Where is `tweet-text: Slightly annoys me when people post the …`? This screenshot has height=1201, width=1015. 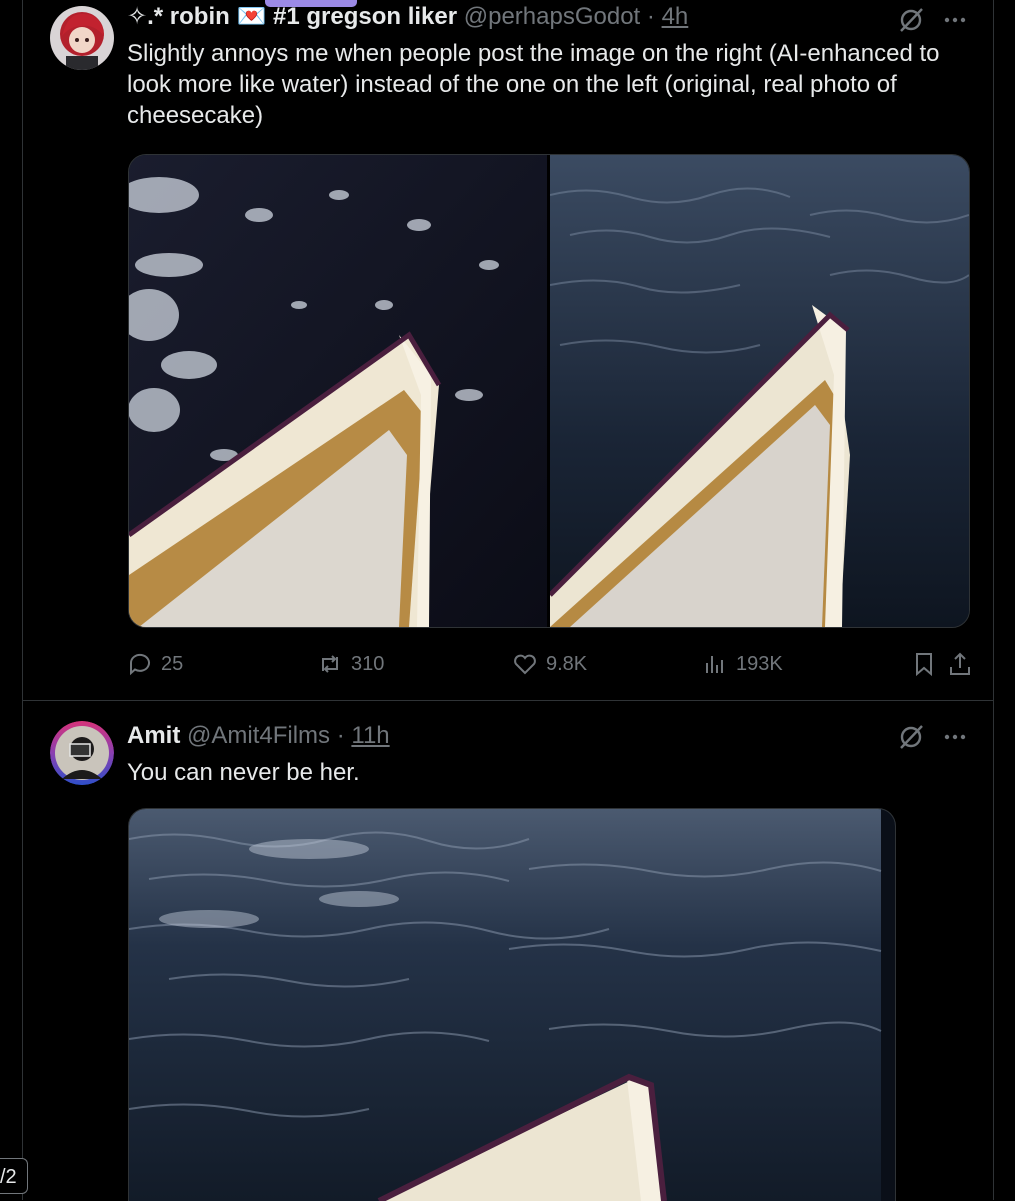 tweet-text: Slightly annoys me when people post the … is located at coordinates (533, 84).